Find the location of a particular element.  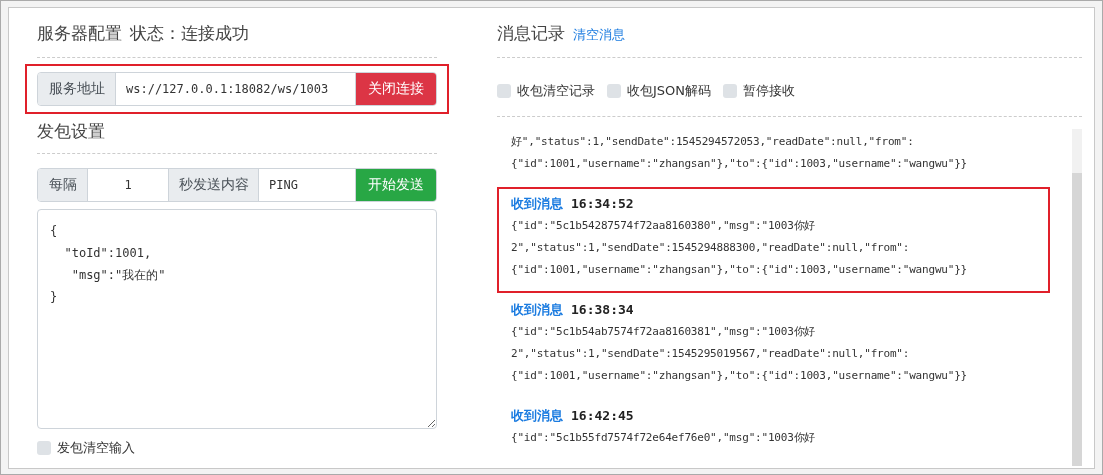

message-text: {"id":"5c1b54ab7574f72aa8160381","msg":"1003你好 is located at coordinates (664, 332).